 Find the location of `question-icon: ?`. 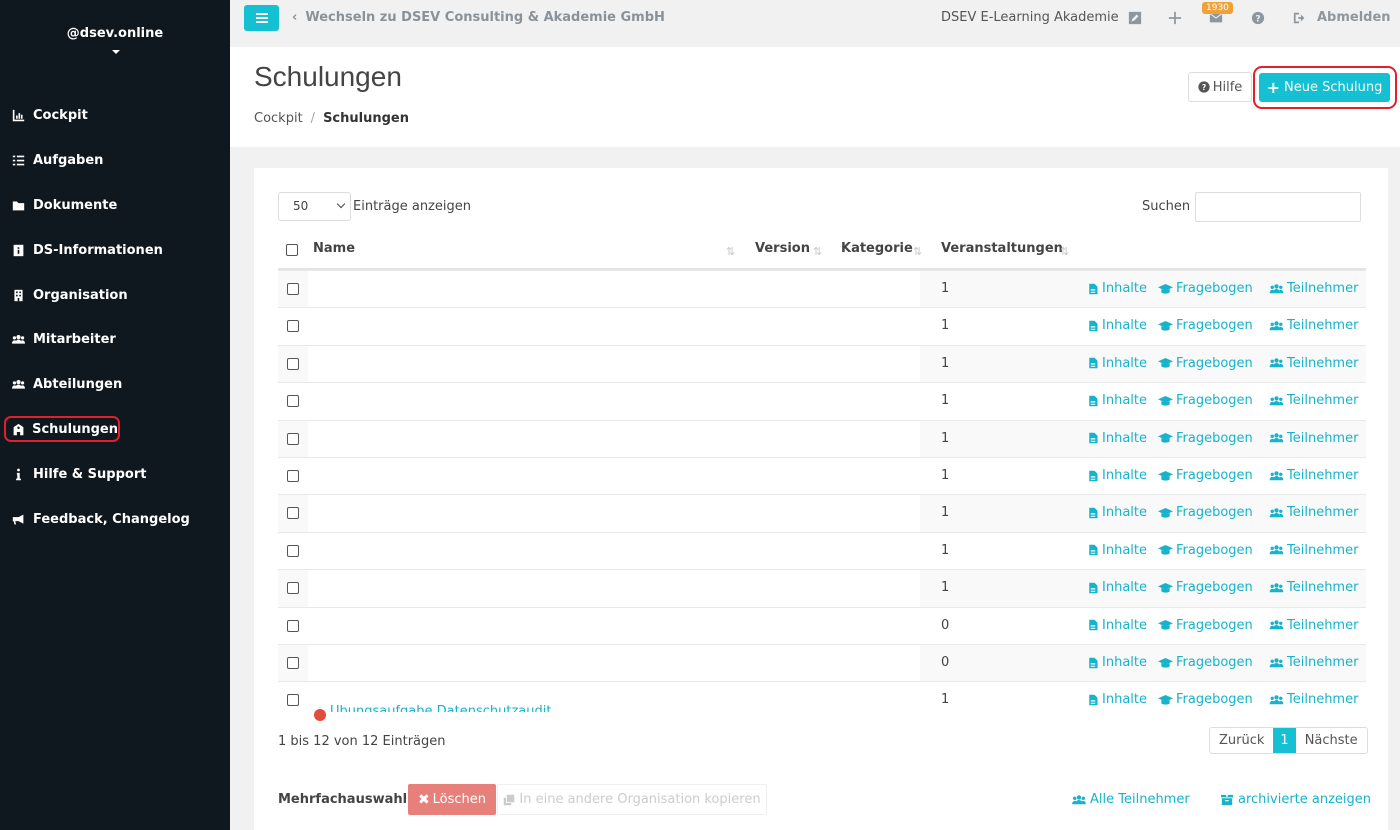

question-icon: ? is located at coordinates (1258, 18).